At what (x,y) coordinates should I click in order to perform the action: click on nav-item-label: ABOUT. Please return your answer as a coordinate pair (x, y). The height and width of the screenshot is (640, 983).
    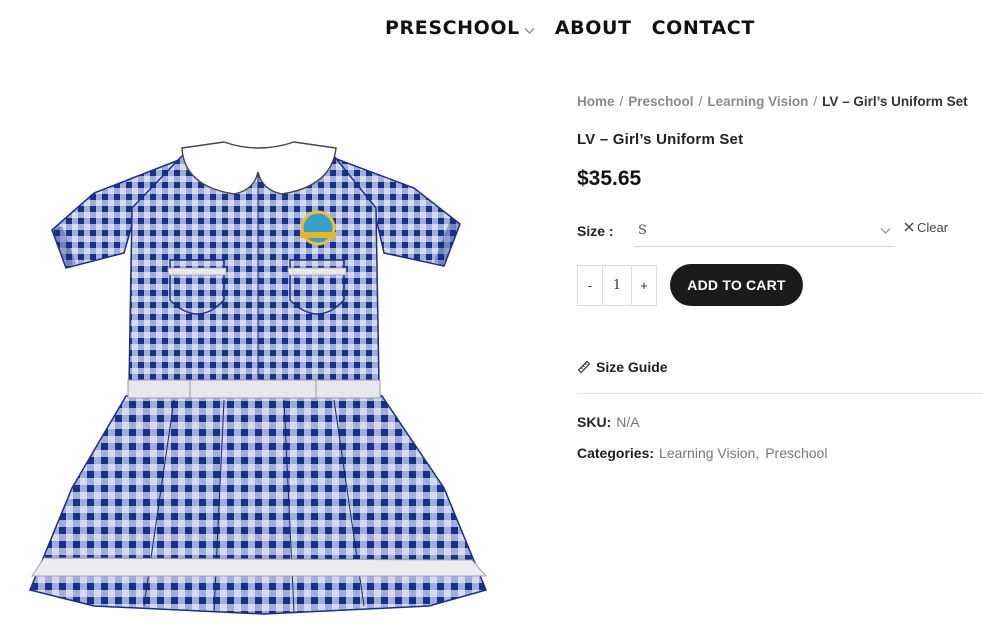
    Looking at the image, I should click on (593, 28).